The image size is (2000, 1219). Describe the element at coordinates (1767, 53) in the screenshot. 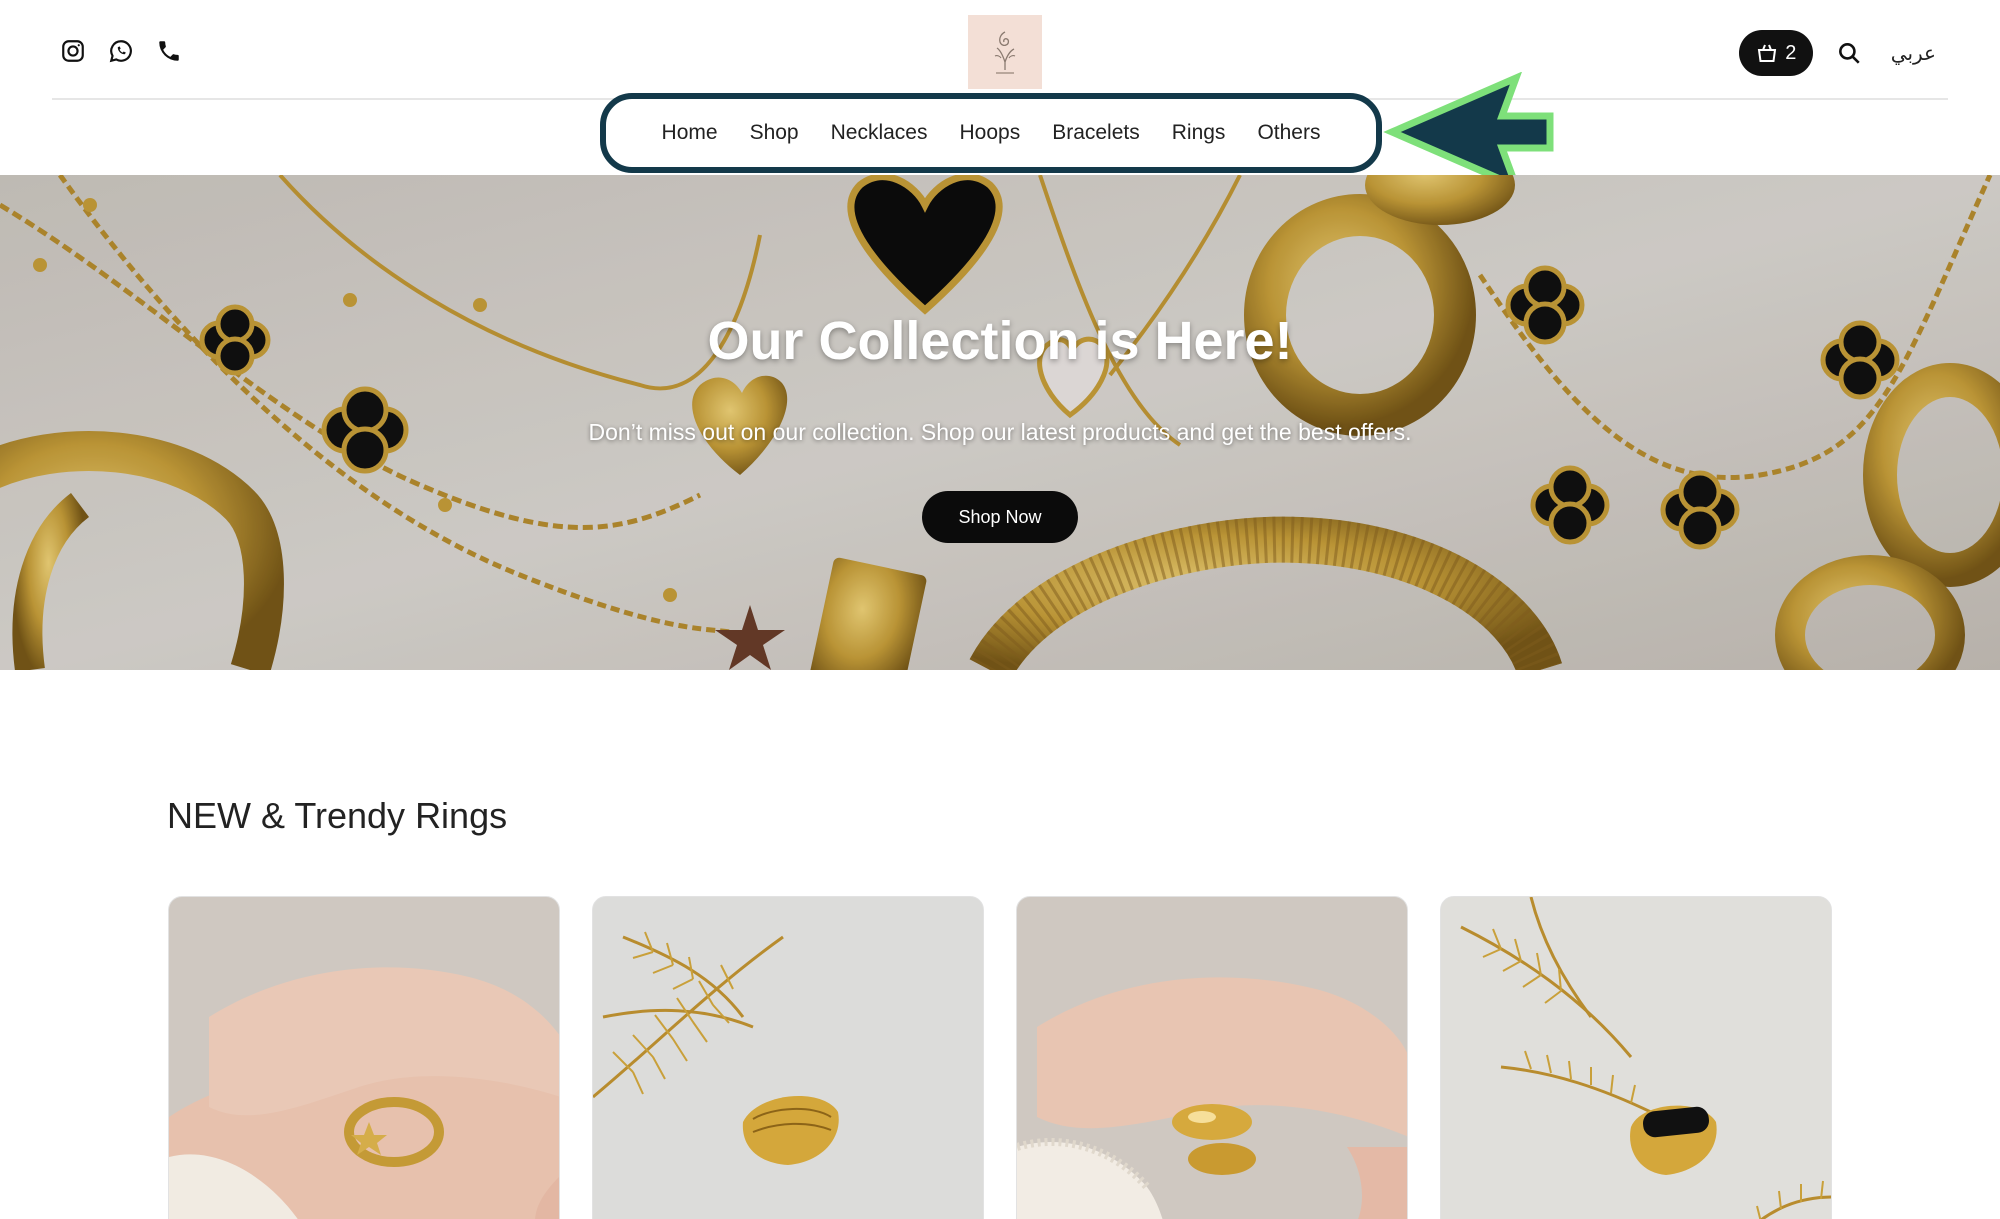

I see `shopping-bag-icon` at that location.